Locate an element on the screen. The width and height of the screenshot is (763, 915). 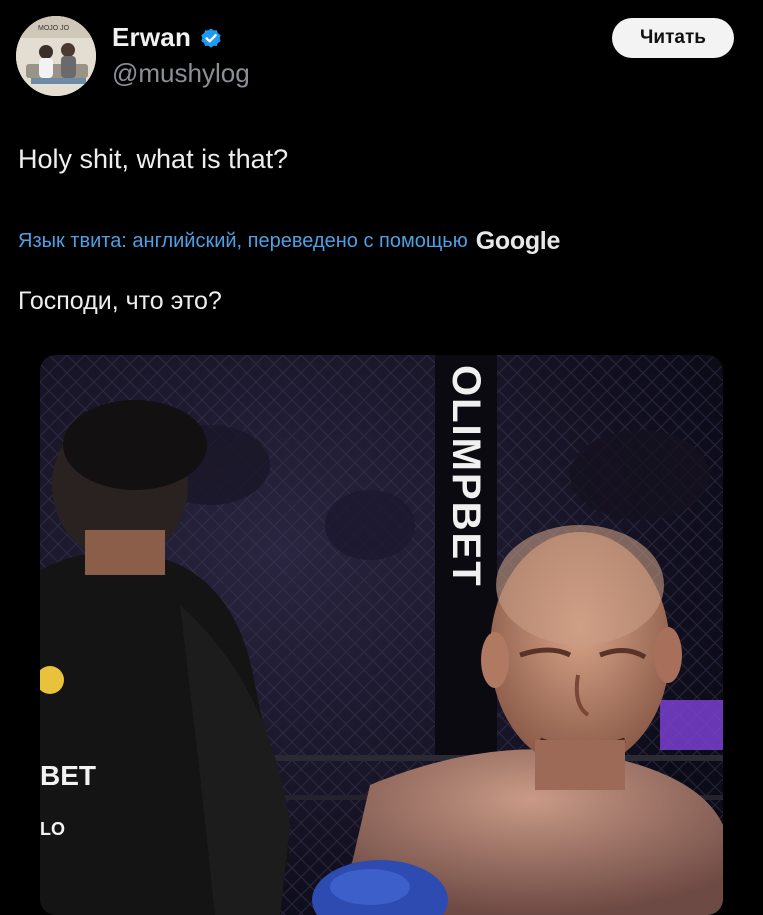
cage-sponsor-text: OLIMPBET is located at coordinates (466, 476).